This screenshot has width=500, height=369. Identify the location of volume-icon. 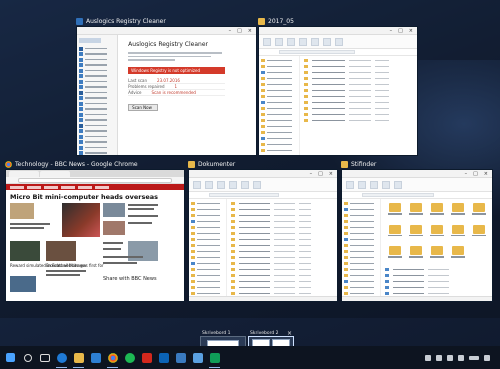
(439, 357).